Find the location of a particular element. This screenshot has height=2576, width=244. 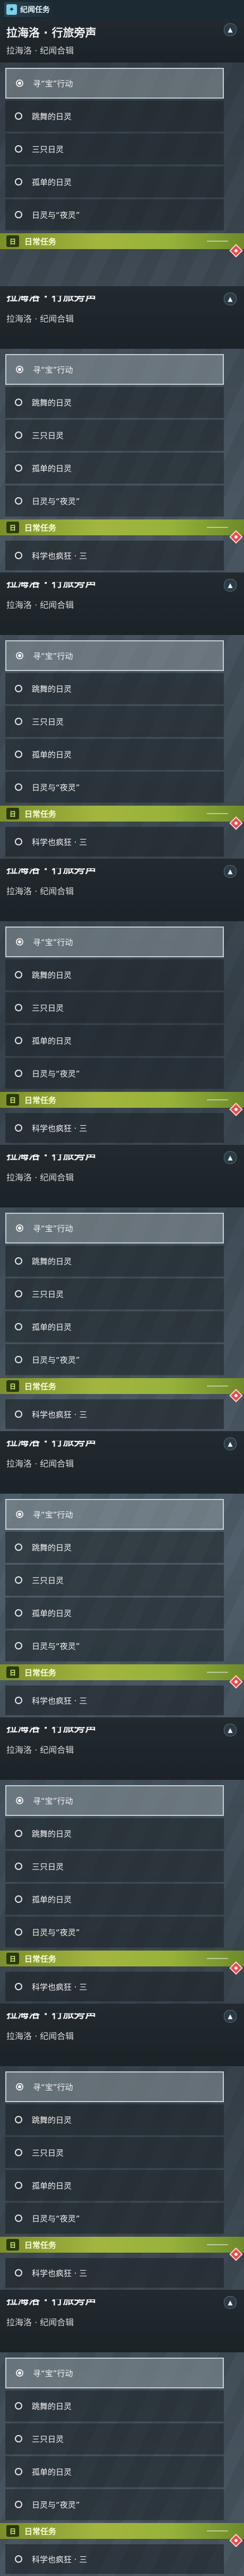

category-label: 纪闻任务 is located at coordinates (35, 10).